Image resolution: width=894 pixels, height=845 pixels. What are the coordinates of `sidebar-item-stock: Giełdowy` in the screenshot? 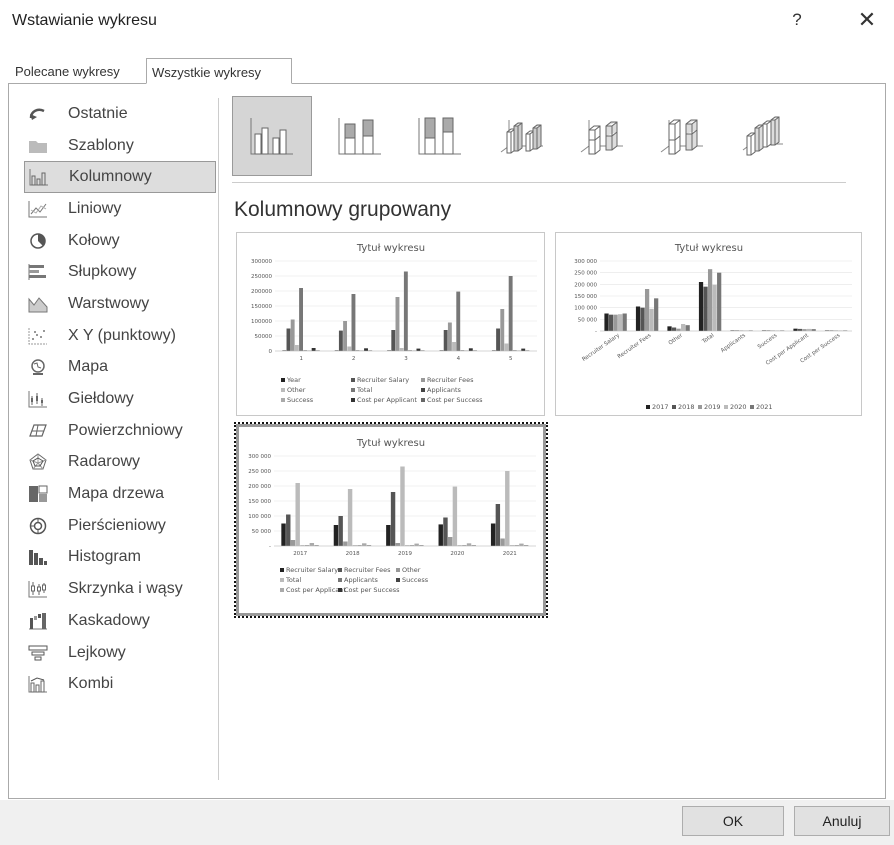 It's located at (120, 399).